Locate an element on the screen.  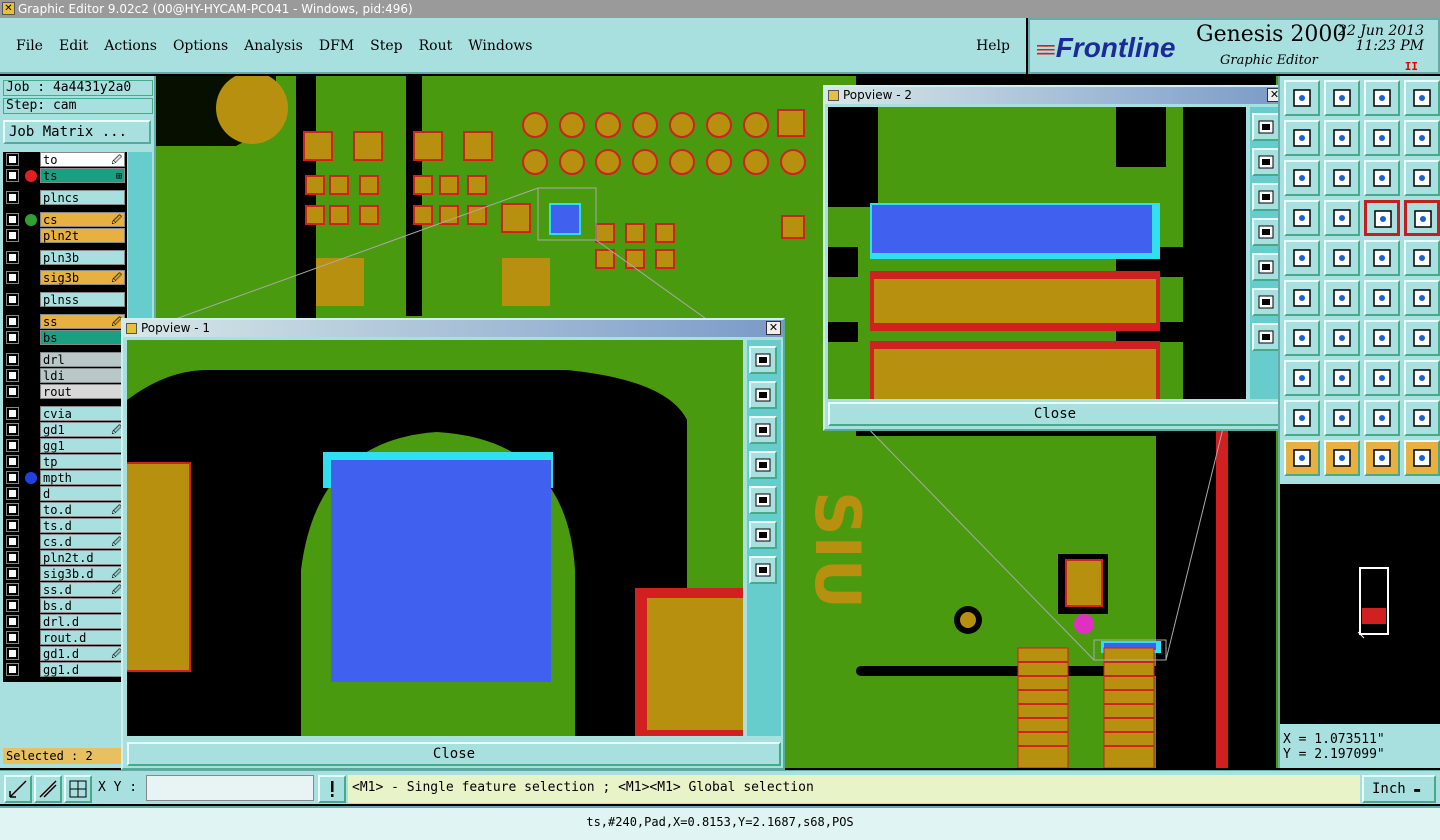
layer-row: ss.d 🖉 is located at coordinates (65, 589).